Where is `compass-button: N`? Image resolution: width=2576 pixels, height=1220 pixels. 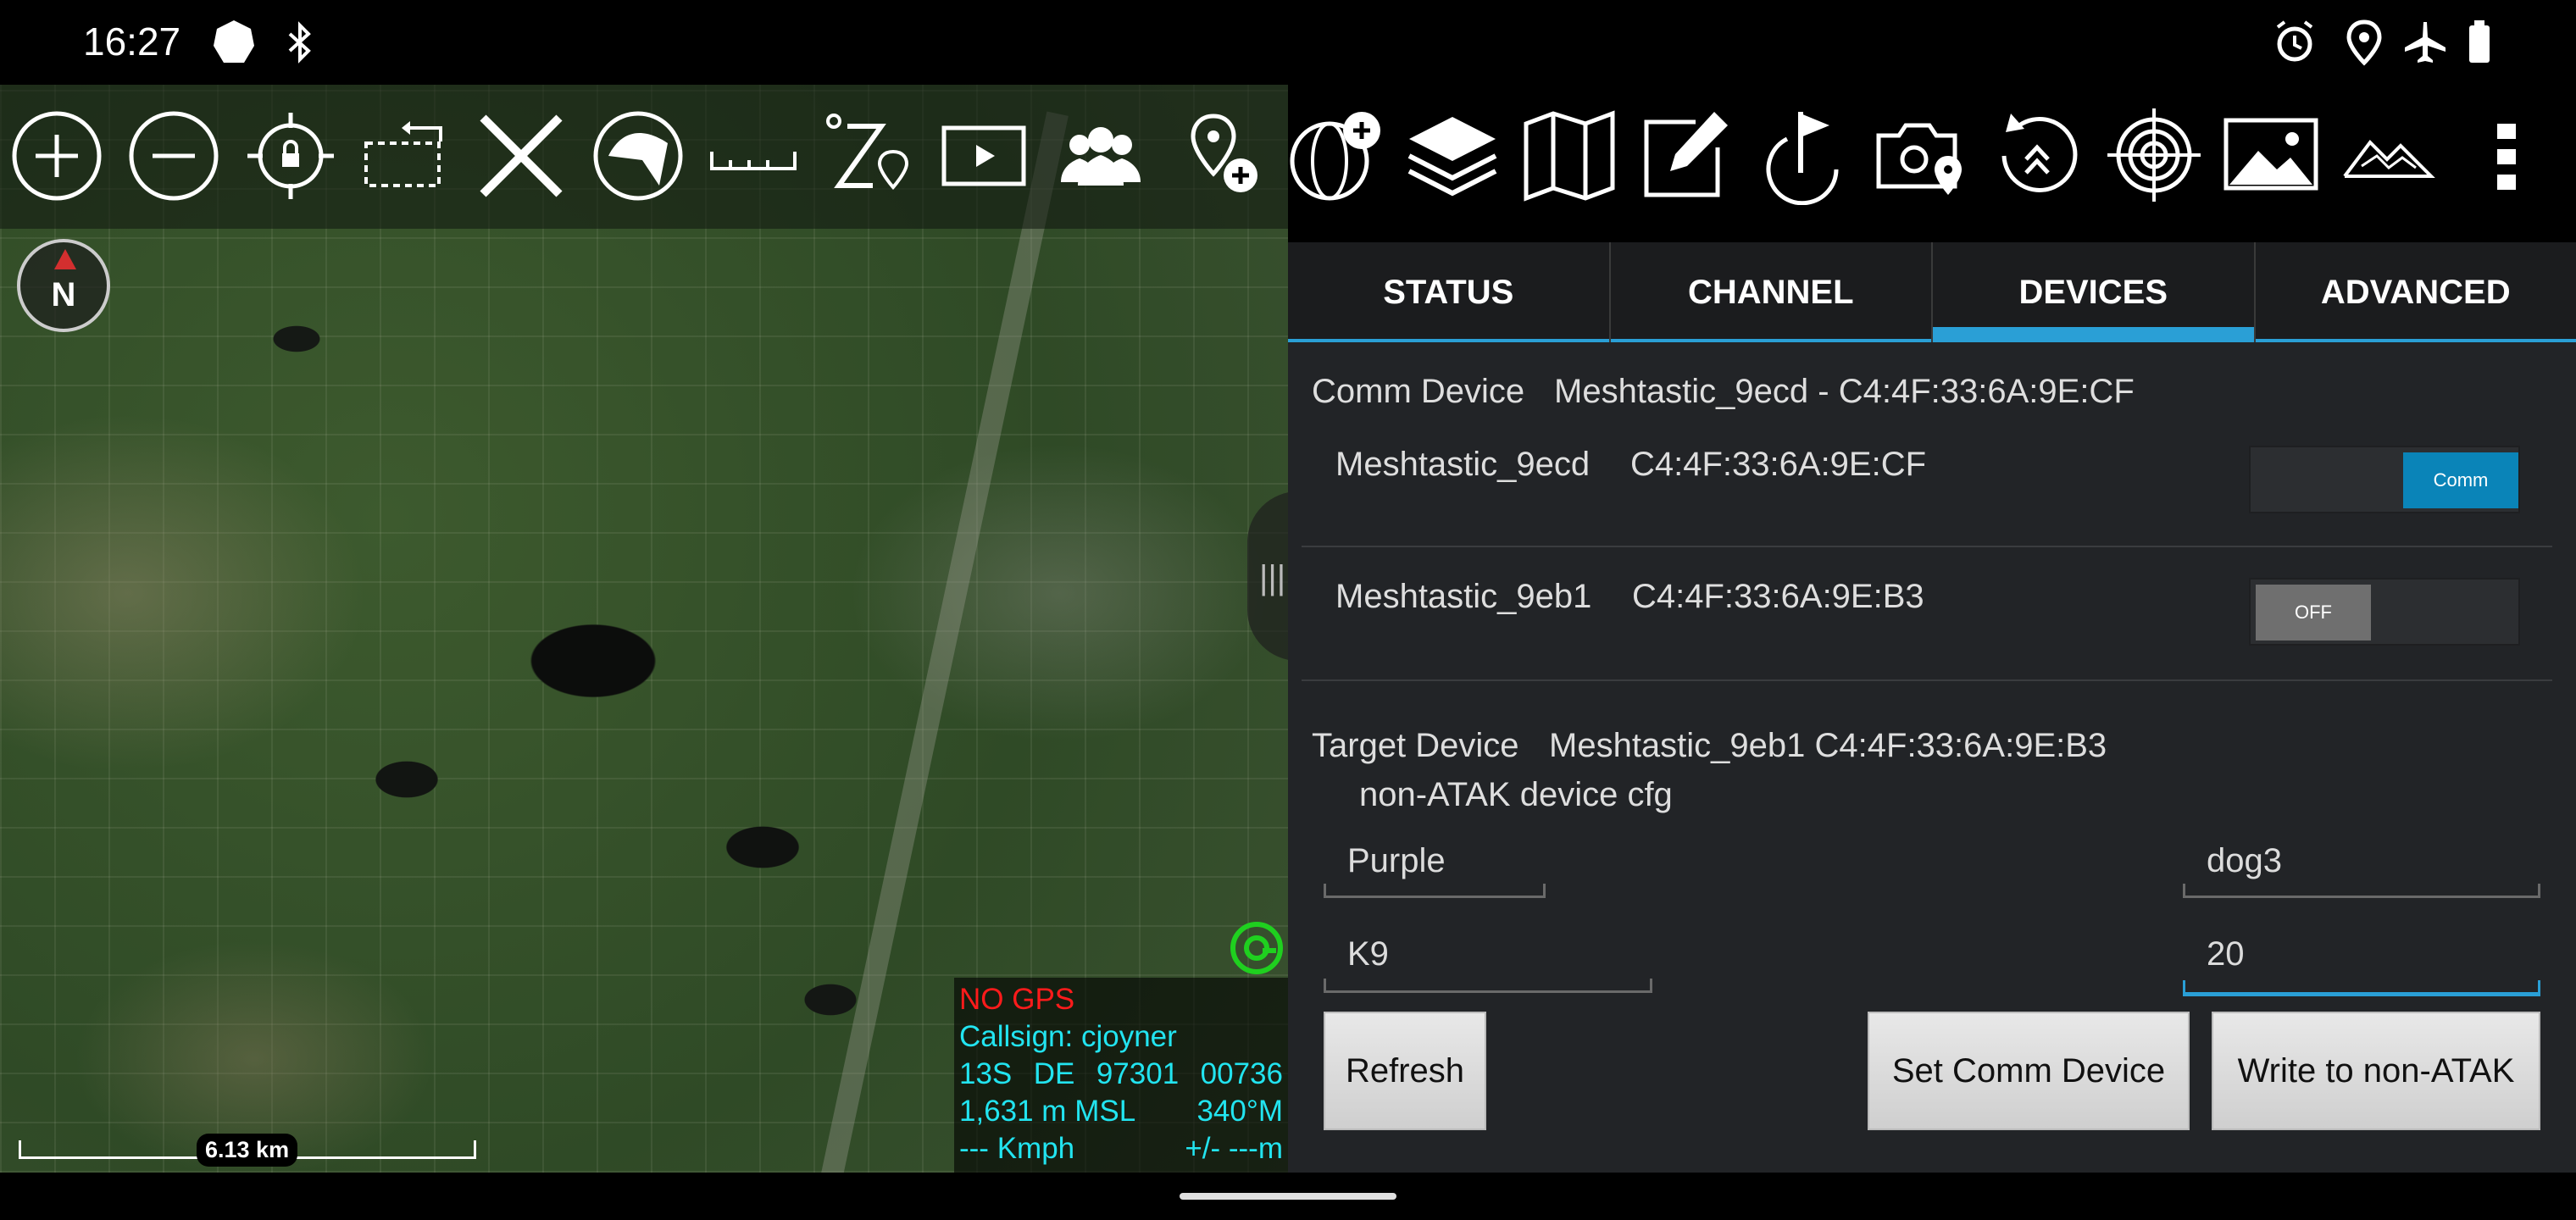 compass-button: N is located at coordinates (63, 285).